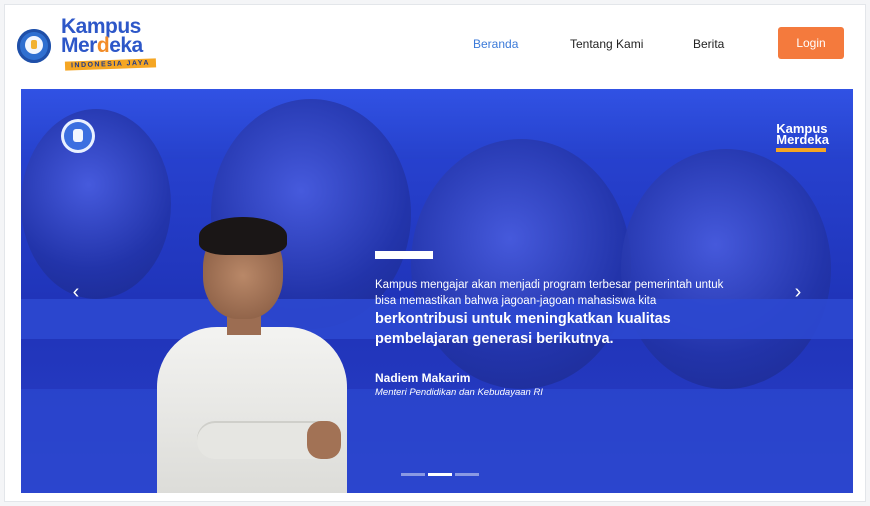  I want to click on carousel-indicator-active, so click(440, 474).